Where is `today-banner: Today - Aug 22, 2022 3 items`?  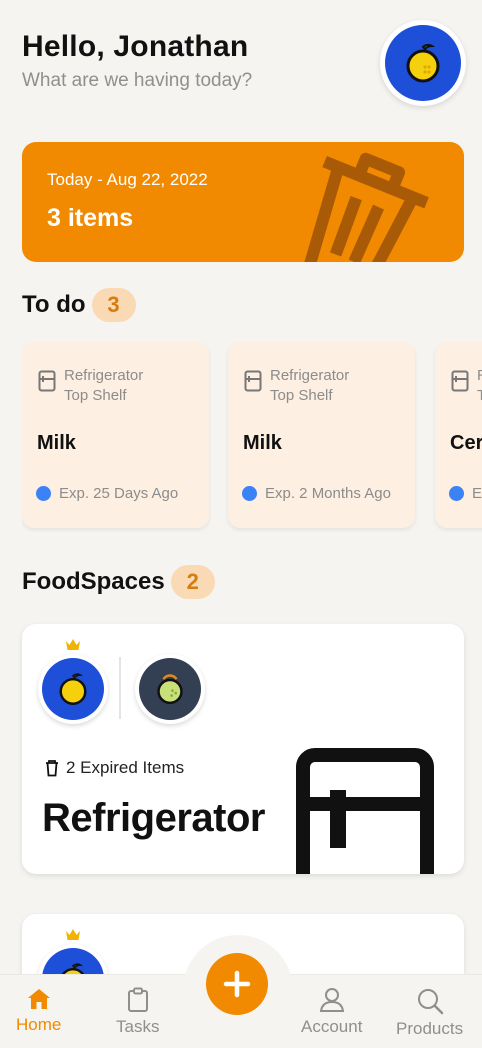 today-banner: Today - Aug 22, 2022 3 items is located at coordinates (243, 202).